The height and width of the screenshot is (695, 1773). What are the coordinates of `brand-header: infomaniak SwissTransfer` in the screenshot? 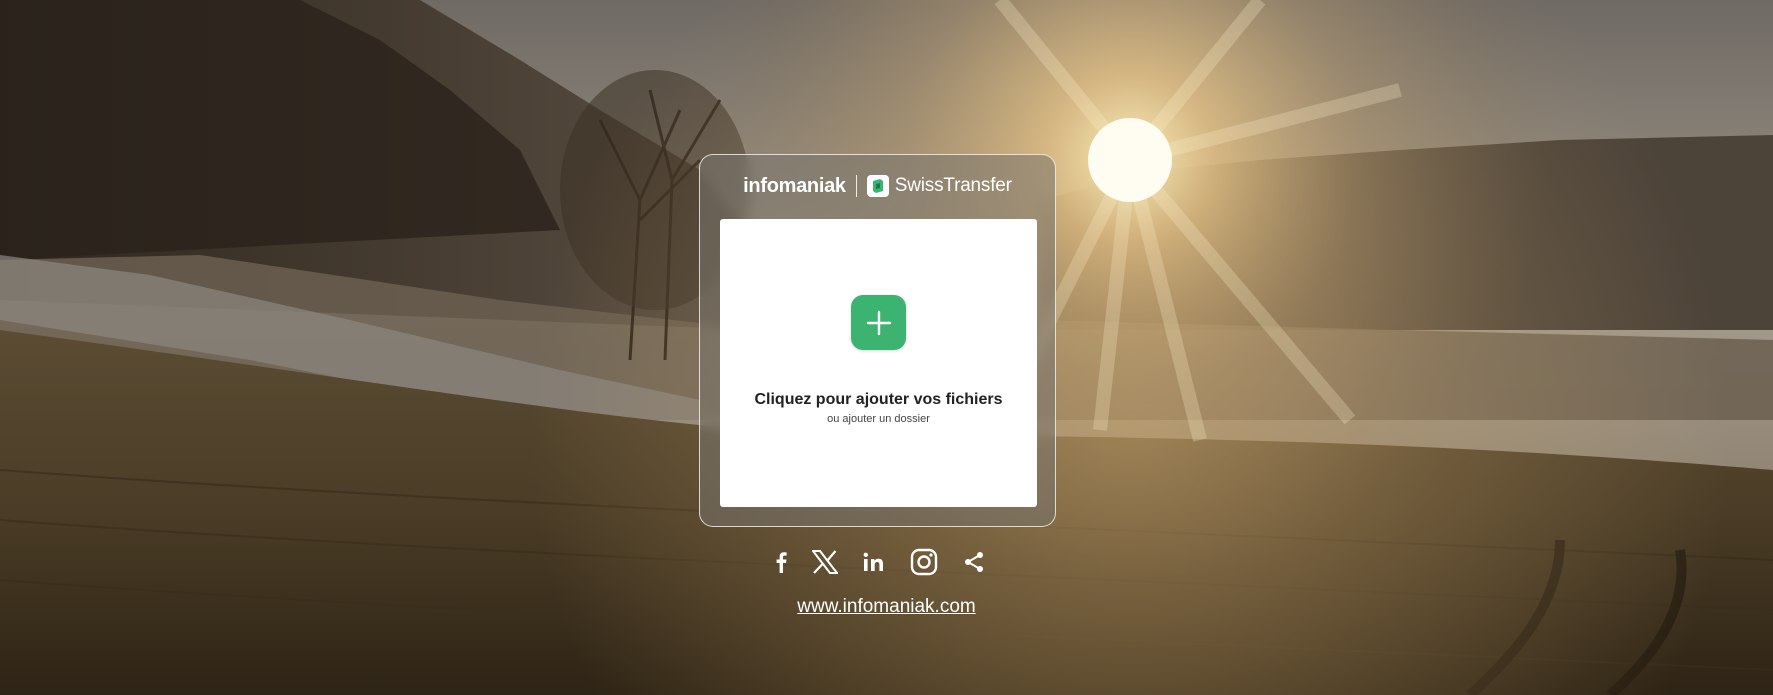 It's located at (877, 186).